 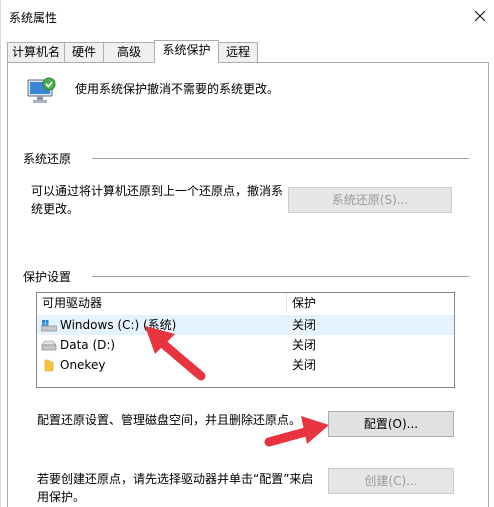 What do you see at coordinates (49, 326) in the screenshot?
I see `system-drive-icon` at bounding box center [49, 326].